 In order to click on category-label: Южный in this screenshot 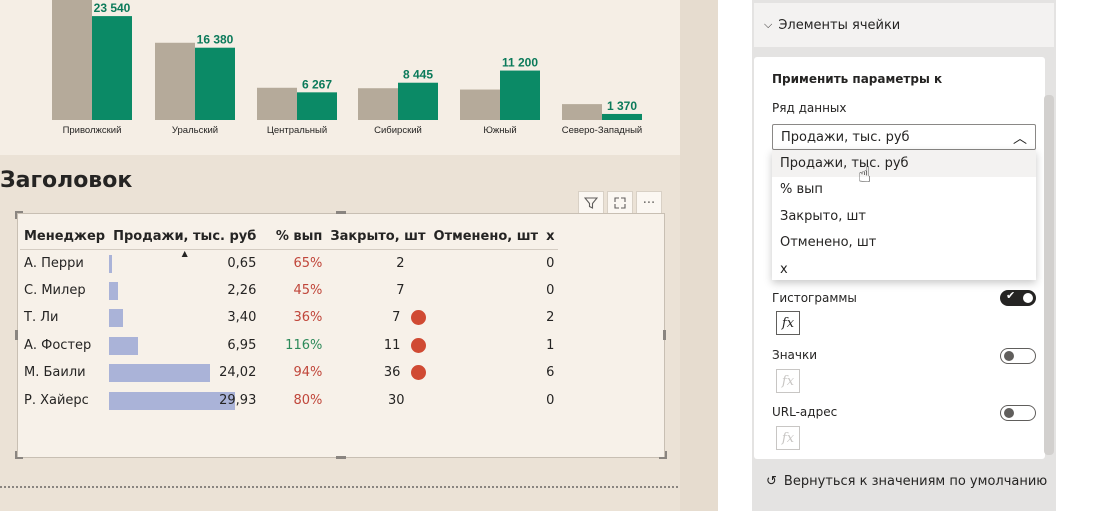, I will do `click(499, 130)`.